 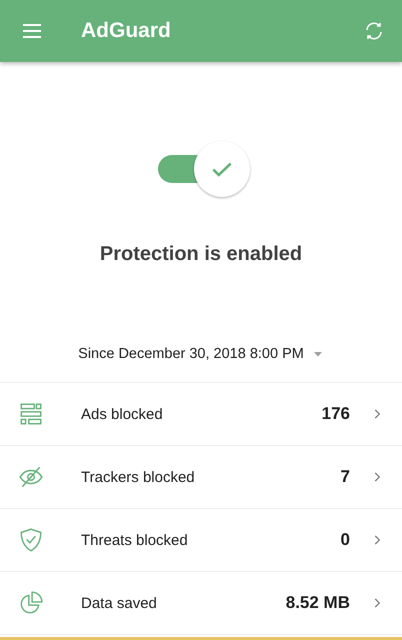 What do you see at coordinates (31, 603) in the screenshot?
I see `pie-chart-icon` at bounding box center [31, 603].